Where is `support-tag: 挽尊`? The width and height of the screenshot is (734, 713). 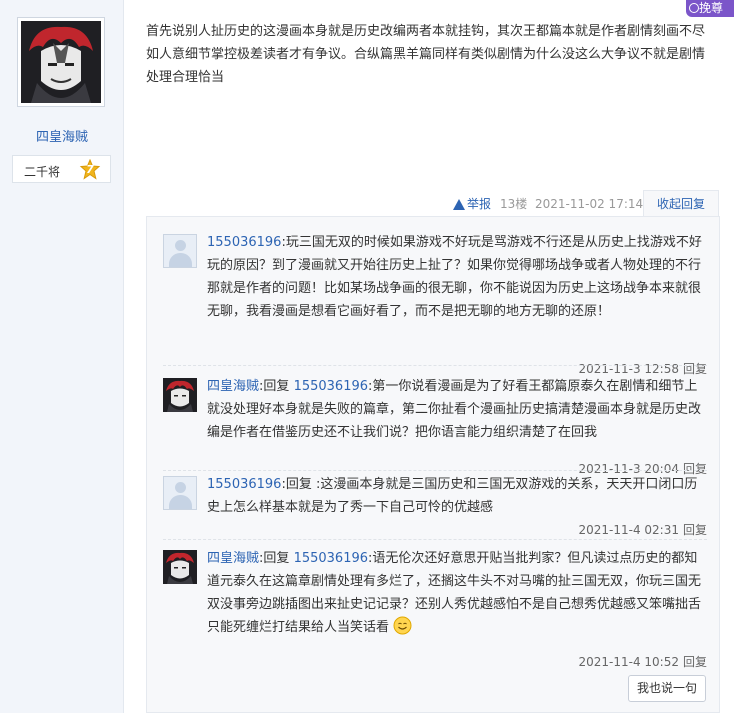 support-tag: 挽尊 is located at coordinates (710, 8).